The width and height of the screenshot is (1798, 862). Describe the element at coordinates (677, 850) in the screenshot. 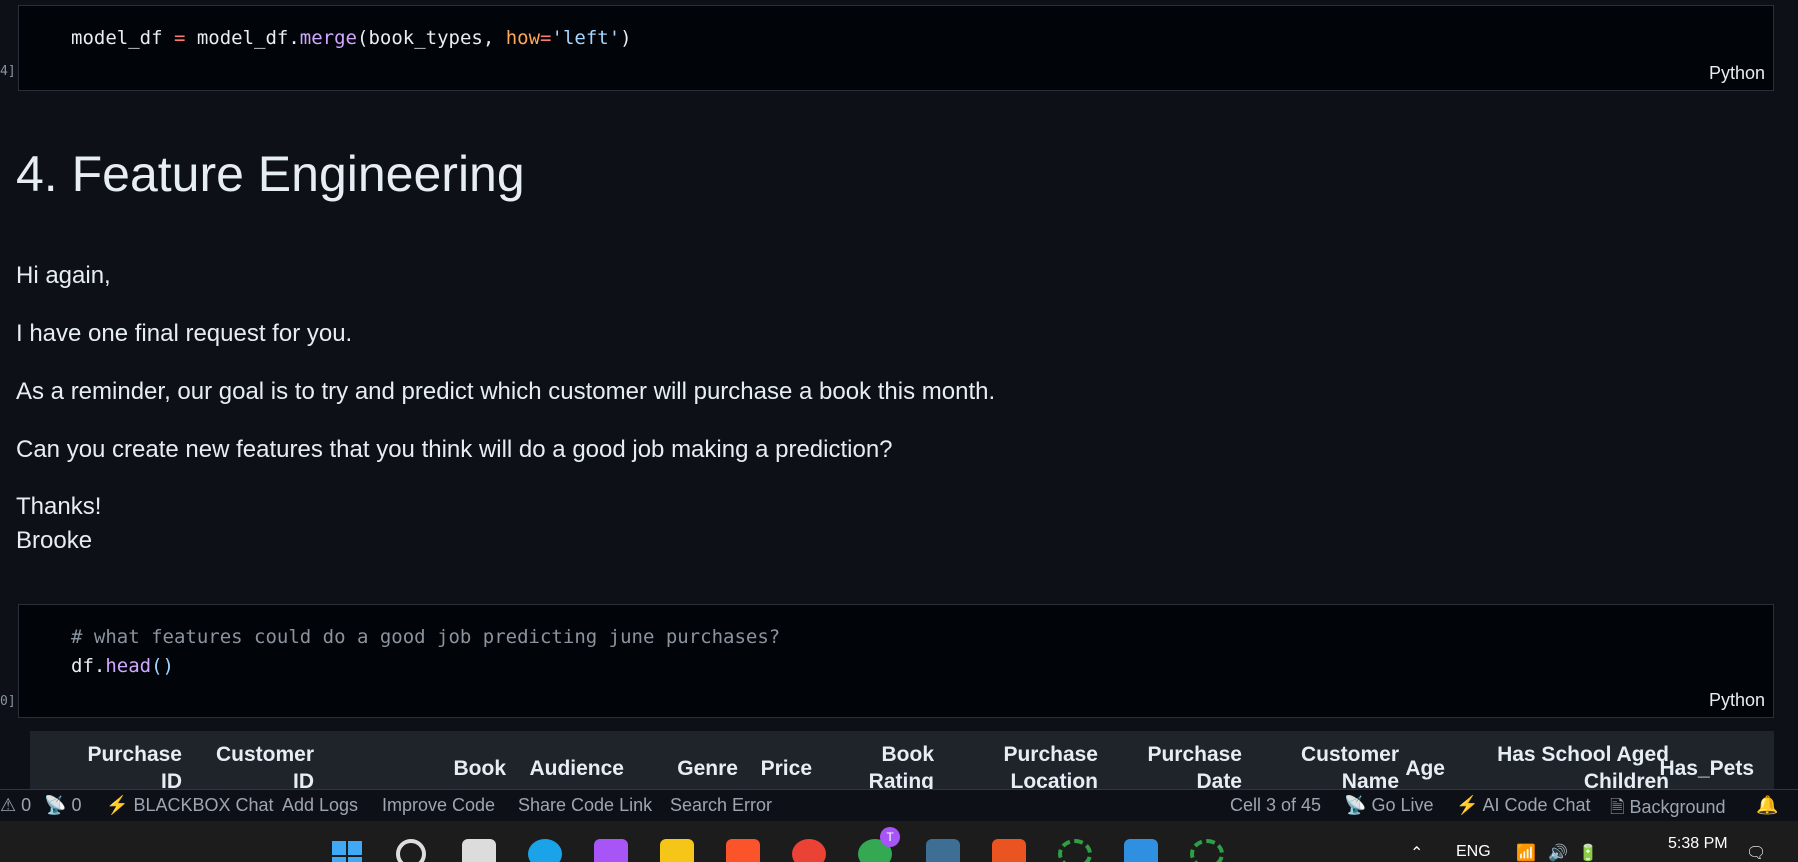

I see `file-explorer-icon` at that location.